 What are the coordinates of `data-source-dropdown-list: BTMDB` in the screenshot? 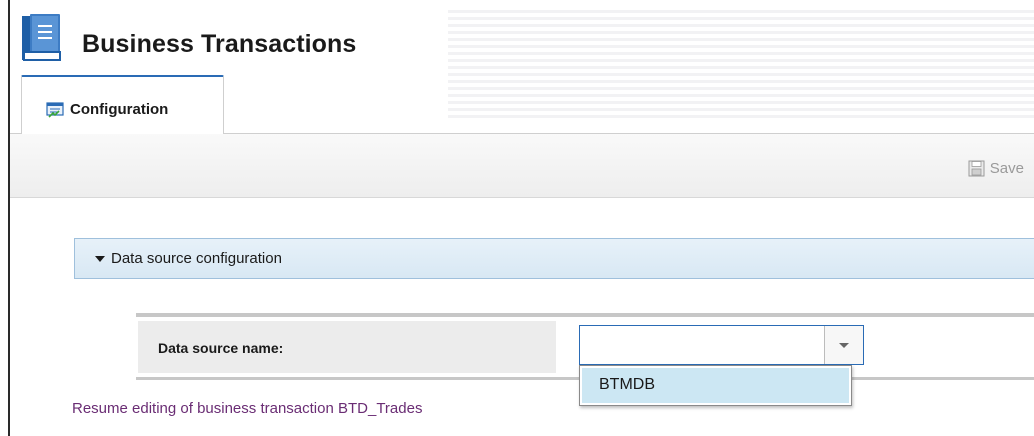 It's located at (715, 385).